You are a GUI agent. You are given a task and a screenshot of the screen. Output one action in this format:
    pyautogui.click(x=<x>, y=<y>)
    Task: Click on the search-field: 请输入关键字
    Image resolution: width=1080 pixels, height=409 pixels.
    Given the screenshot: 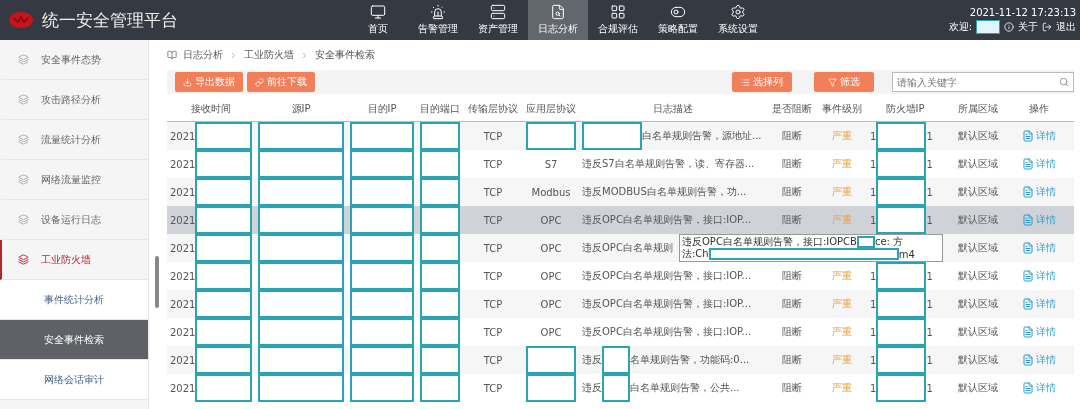 What is the action you would take?
    pyautogui.click(x=978, y=82)
    